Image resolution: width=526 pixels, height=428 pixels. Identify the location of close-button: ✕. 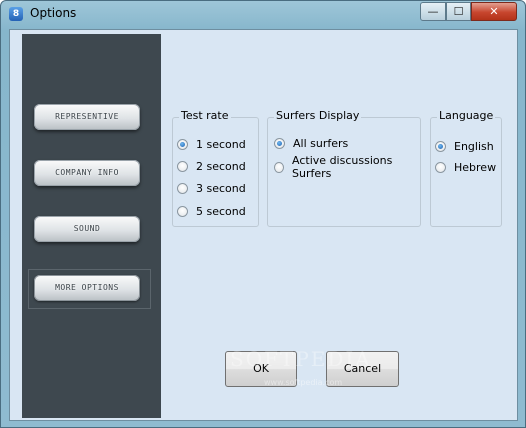
(494, 11).